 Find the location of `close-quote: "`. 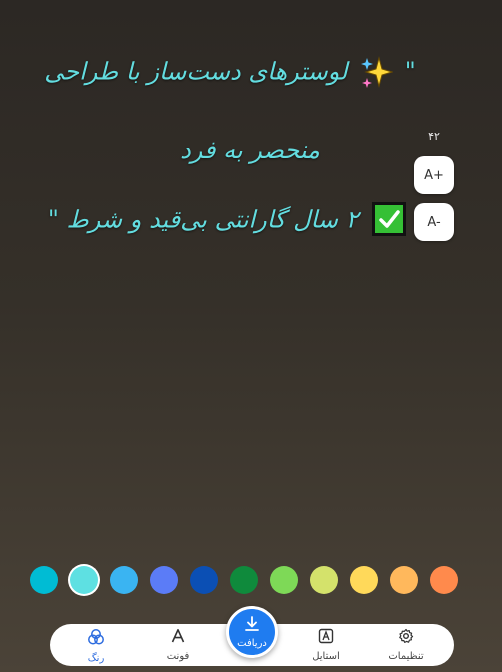

close-quote: " is located at coordinates (53, 219).